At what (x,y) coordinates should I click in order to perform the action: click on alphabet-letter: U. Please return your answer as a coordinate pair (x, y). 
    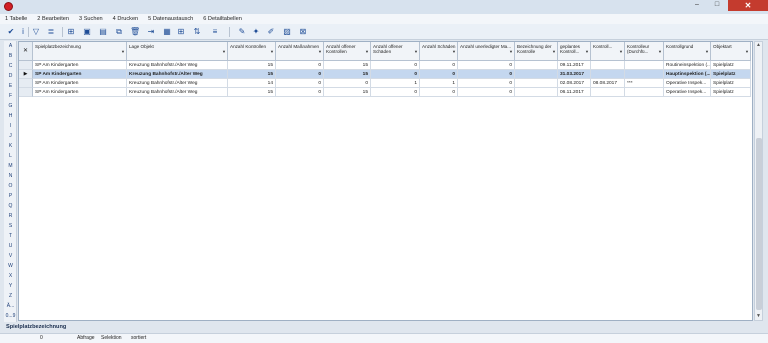
    Looking at the image, I should click on (10, 246).